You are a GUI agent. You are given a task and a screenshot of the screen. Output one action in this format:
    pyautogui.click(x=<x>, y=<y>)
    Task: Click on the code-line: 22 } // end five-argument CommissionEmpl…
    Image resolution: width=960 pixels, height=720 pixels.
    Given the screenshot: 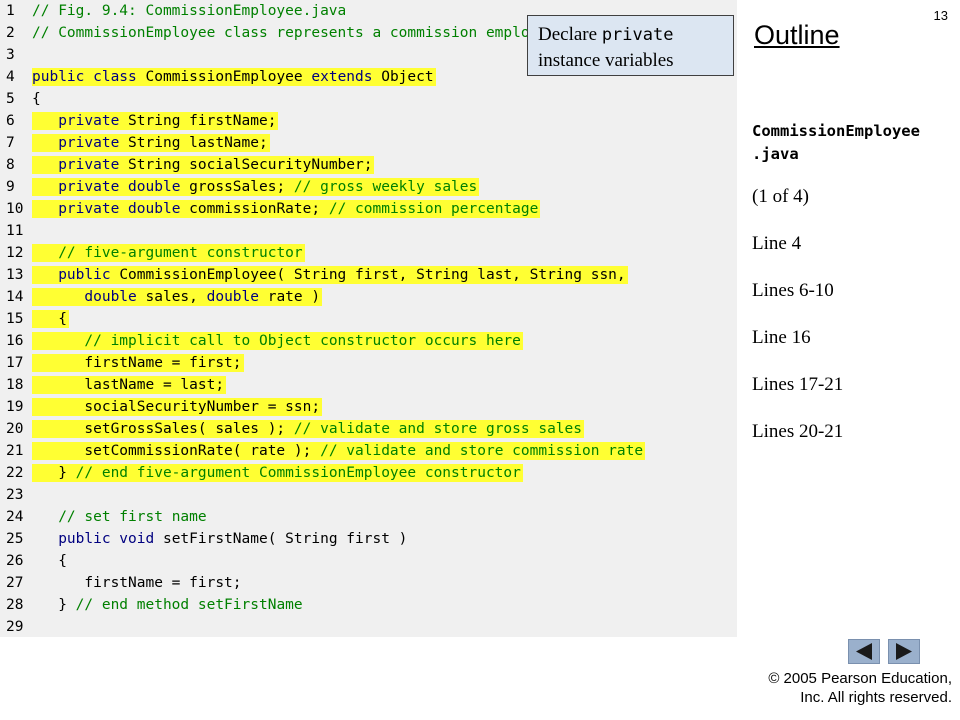 What is the action you would take?
    pyautogui.click(x=368, y=473)
    